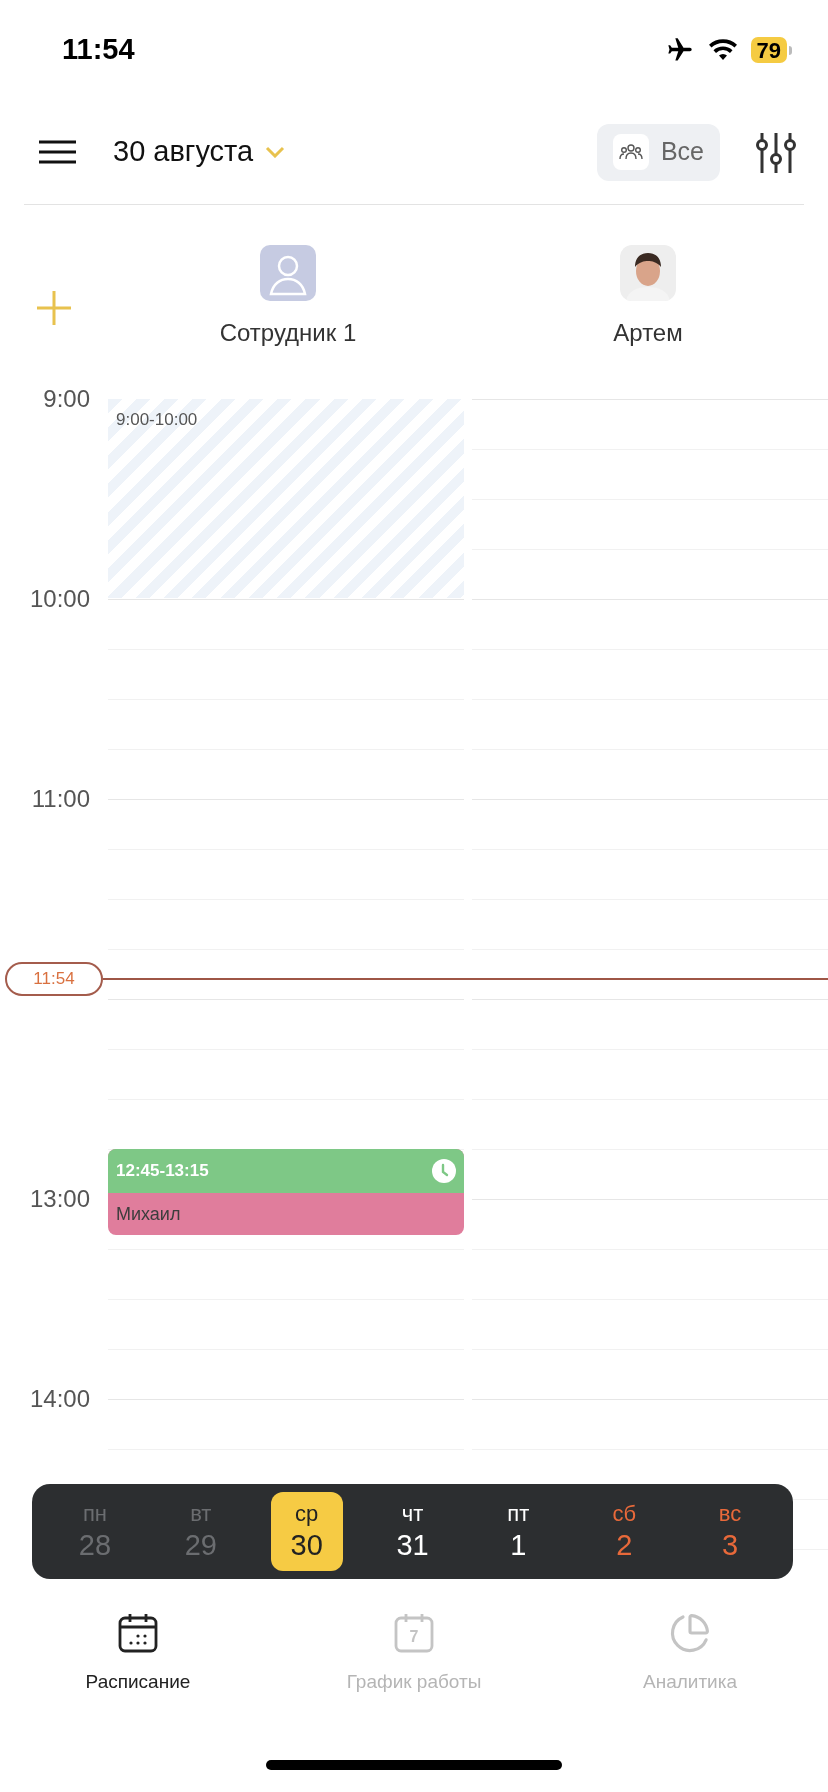 The height and width of the screenshot is (1792, 828). What do you see at coordinates (138, 1633) in the screenshot?
I see `calendar-icon` at bounding box center [138, 1633].